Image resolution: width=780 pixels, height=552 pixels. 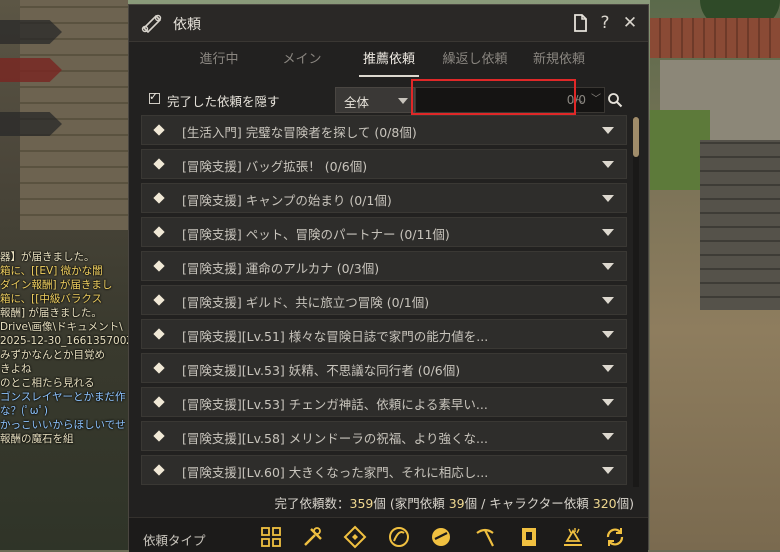 I want to click on close-icon: ✕, so click(x=630, y=23).